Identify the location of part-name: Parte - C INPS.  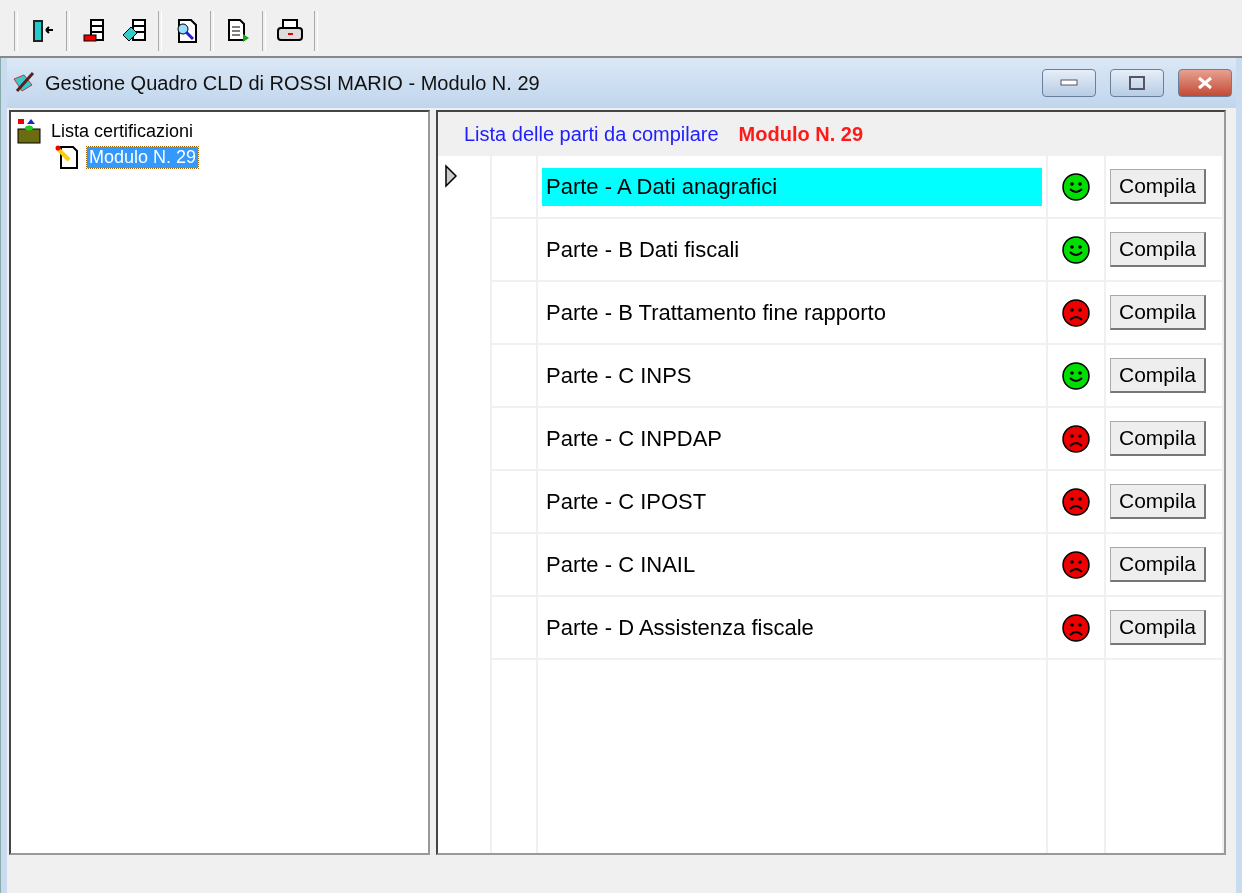
(619, 375).